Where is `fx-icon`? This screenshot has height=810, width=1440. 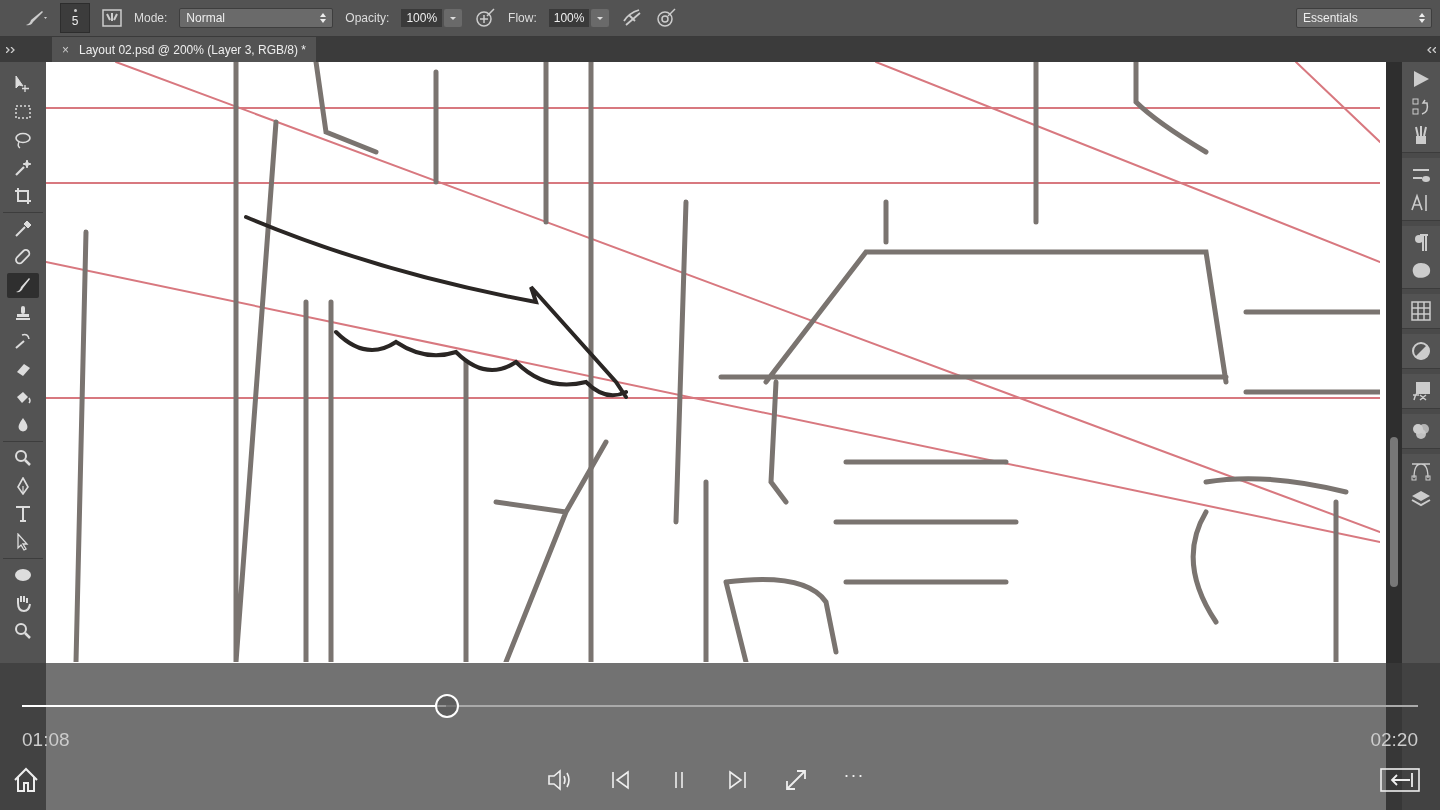
fx-icon is located at coordinates (1421, 391).